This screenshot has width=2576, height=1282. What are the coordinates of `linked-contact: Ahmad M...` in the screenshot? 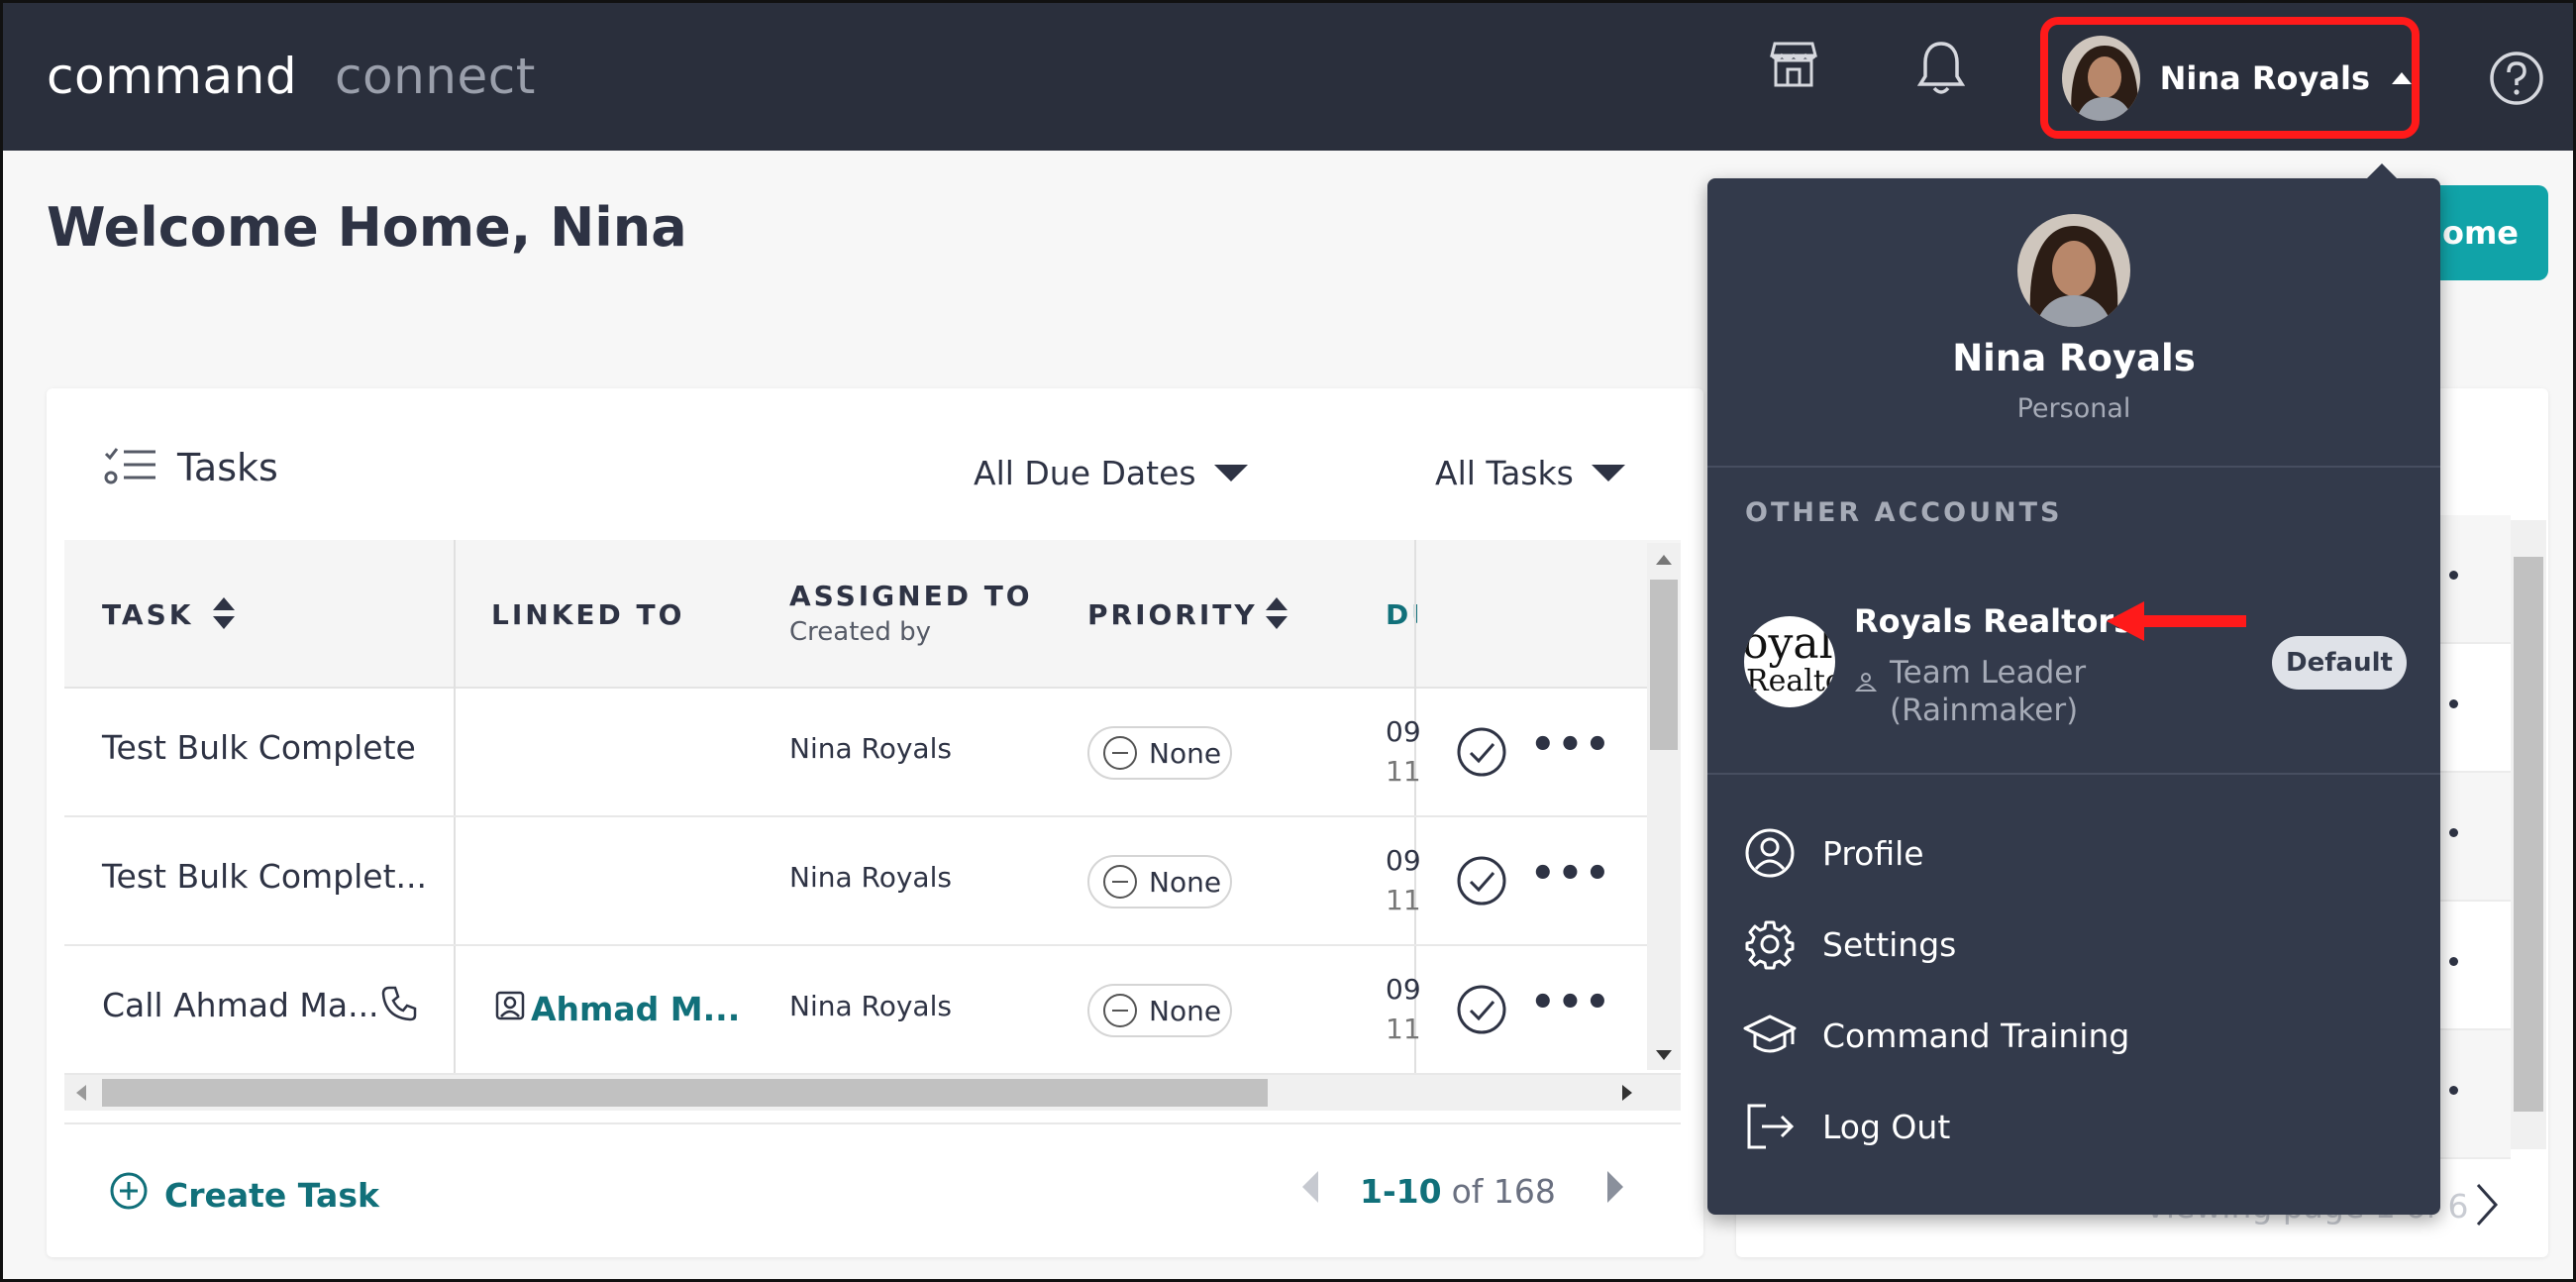 It's located at (617, 1009).